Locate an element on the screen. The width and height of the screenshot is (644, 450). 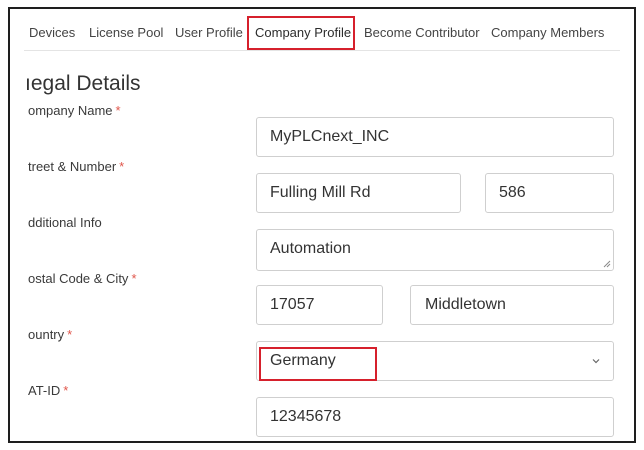
street-number-input: 586 is located at coordinates (549, 193).